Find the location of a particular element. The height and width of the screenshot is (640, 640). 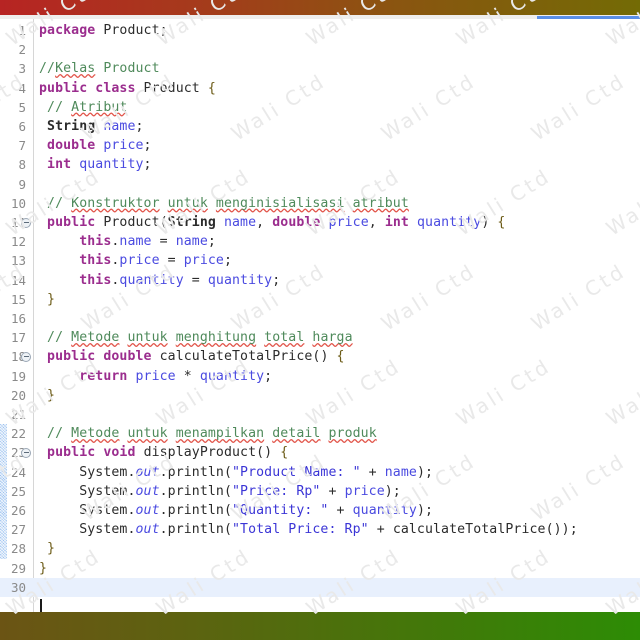

code-line-text: System.out.println("Price: Rp" + price); is located at coordinates (240, 491).